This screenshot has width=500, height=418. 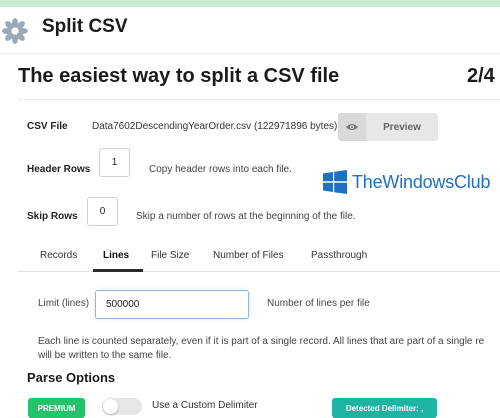 What do you see at coordinates (47, 126) in the screenshot?
I see `csv-file-label: CSV File` at bounding box center [47, 126].